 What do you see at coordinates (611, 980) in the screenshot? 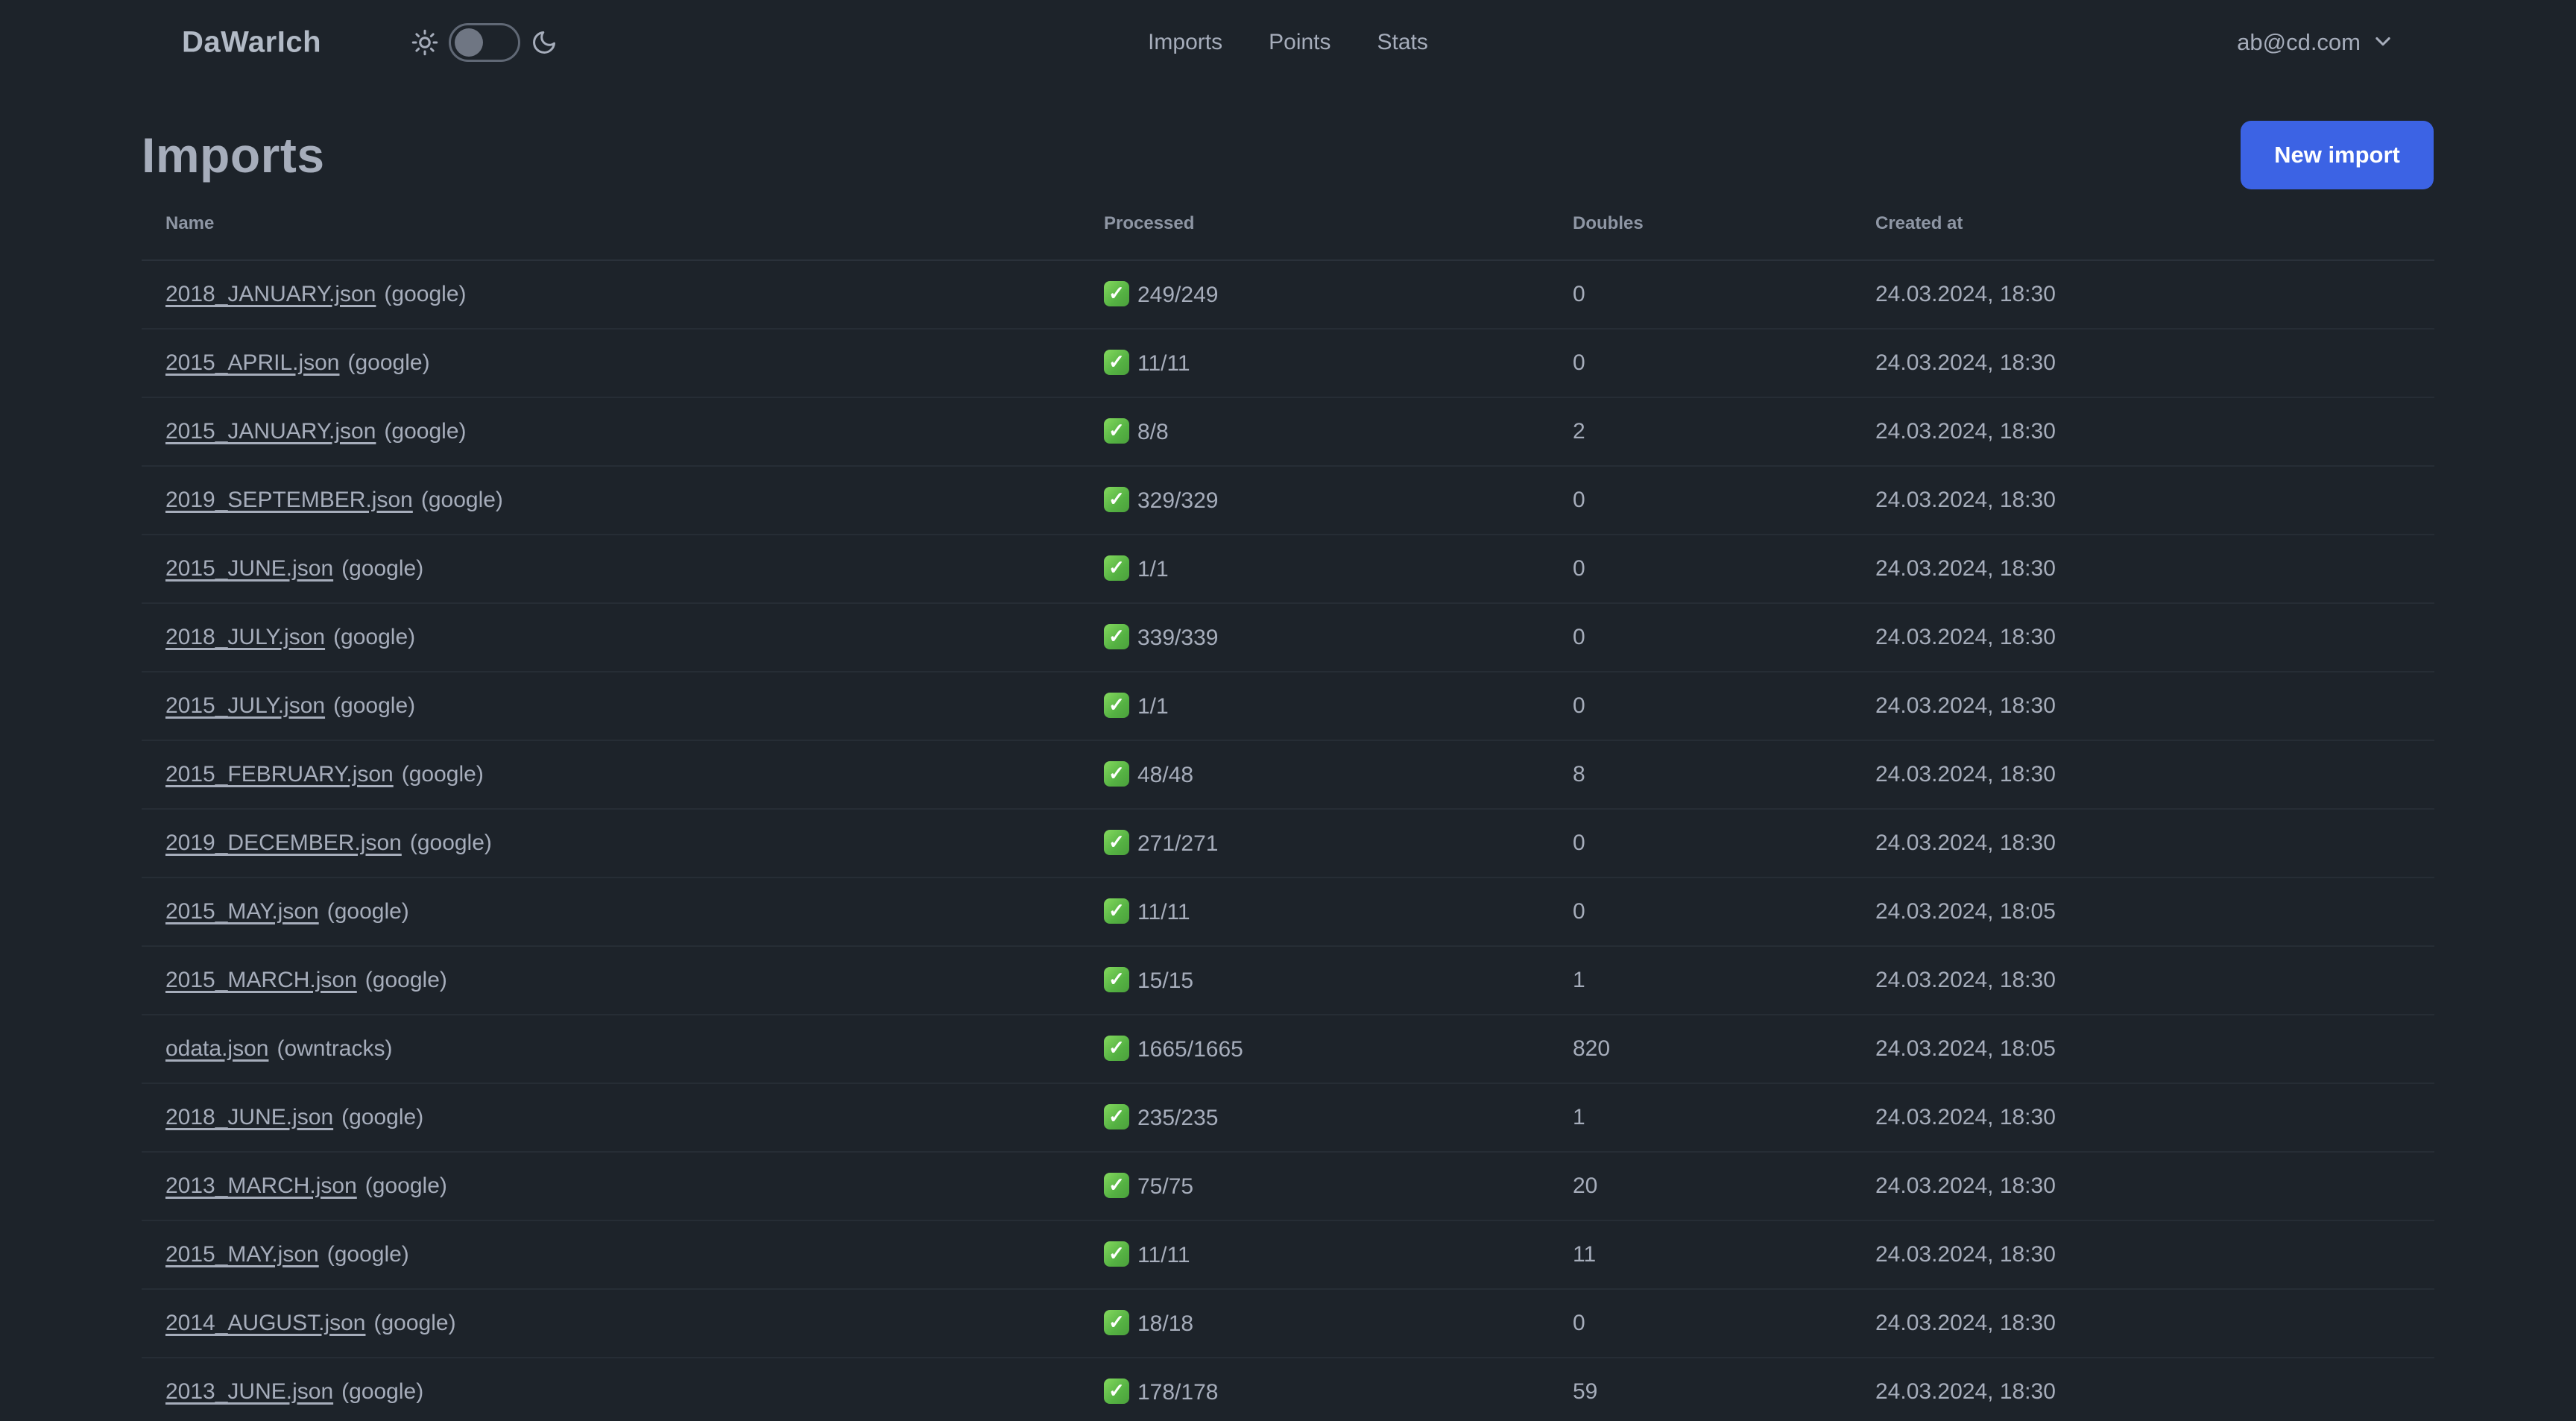
I see `name-cell: 2015_MARCH.json (google)` at bounding box center [611, 980].